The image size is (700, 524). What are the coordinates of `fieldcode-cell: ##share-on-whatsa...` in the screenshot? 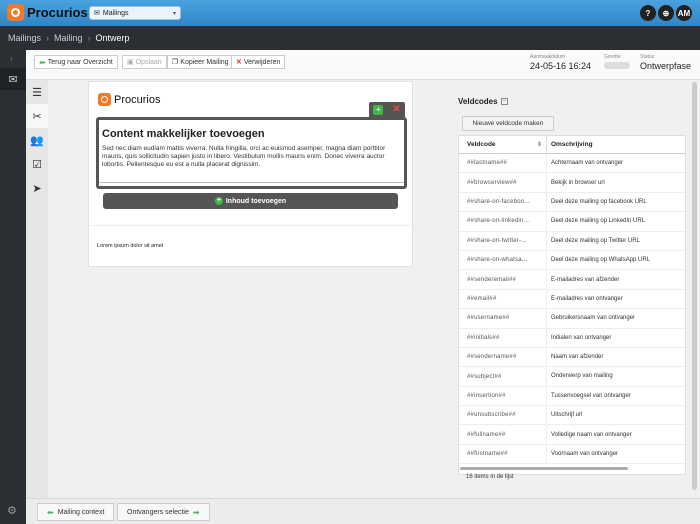 It's located at (503, 260).